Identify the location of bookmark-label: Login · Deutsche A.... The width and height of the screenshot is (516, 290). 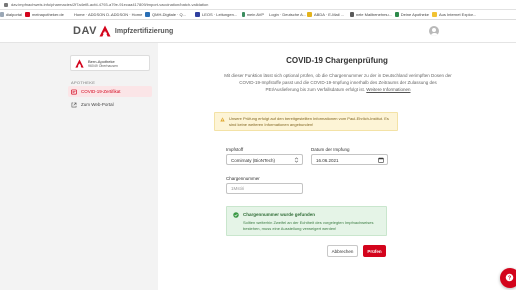
(288, 14).